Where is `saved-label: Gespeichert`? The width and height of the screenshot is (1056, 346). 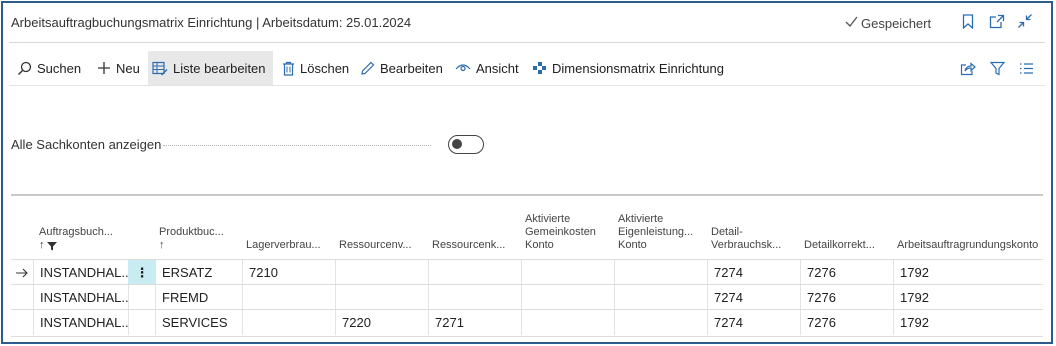
saved-label: Gespeichert is located at coordinates (896, 23).